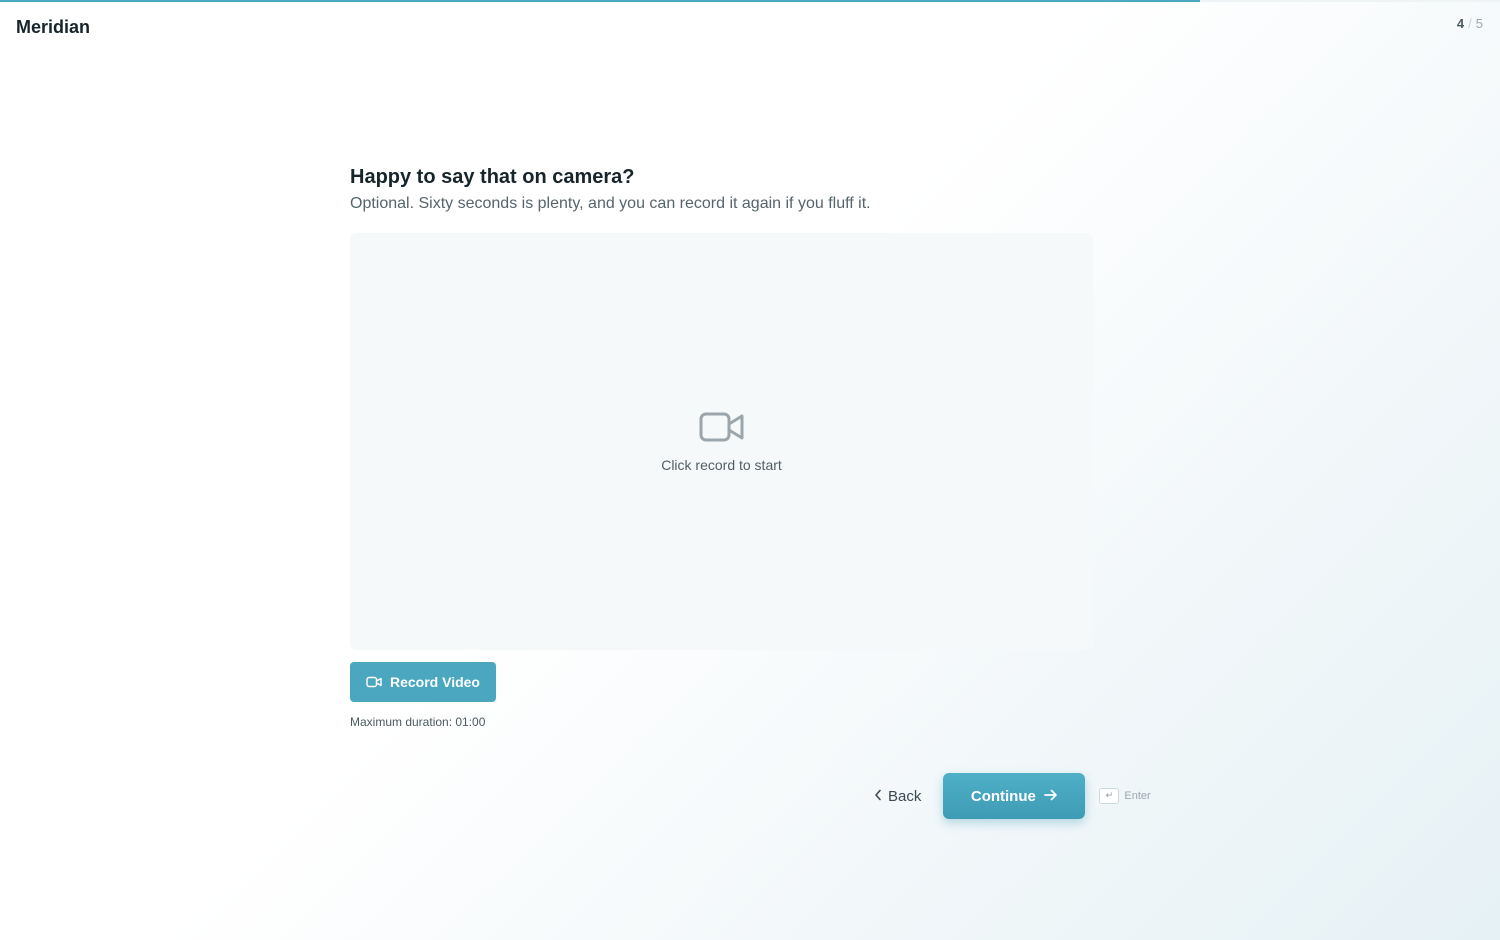 This screenshot has width=1500, height=940. I want to click on step-total: 5, so click(1479, 23).